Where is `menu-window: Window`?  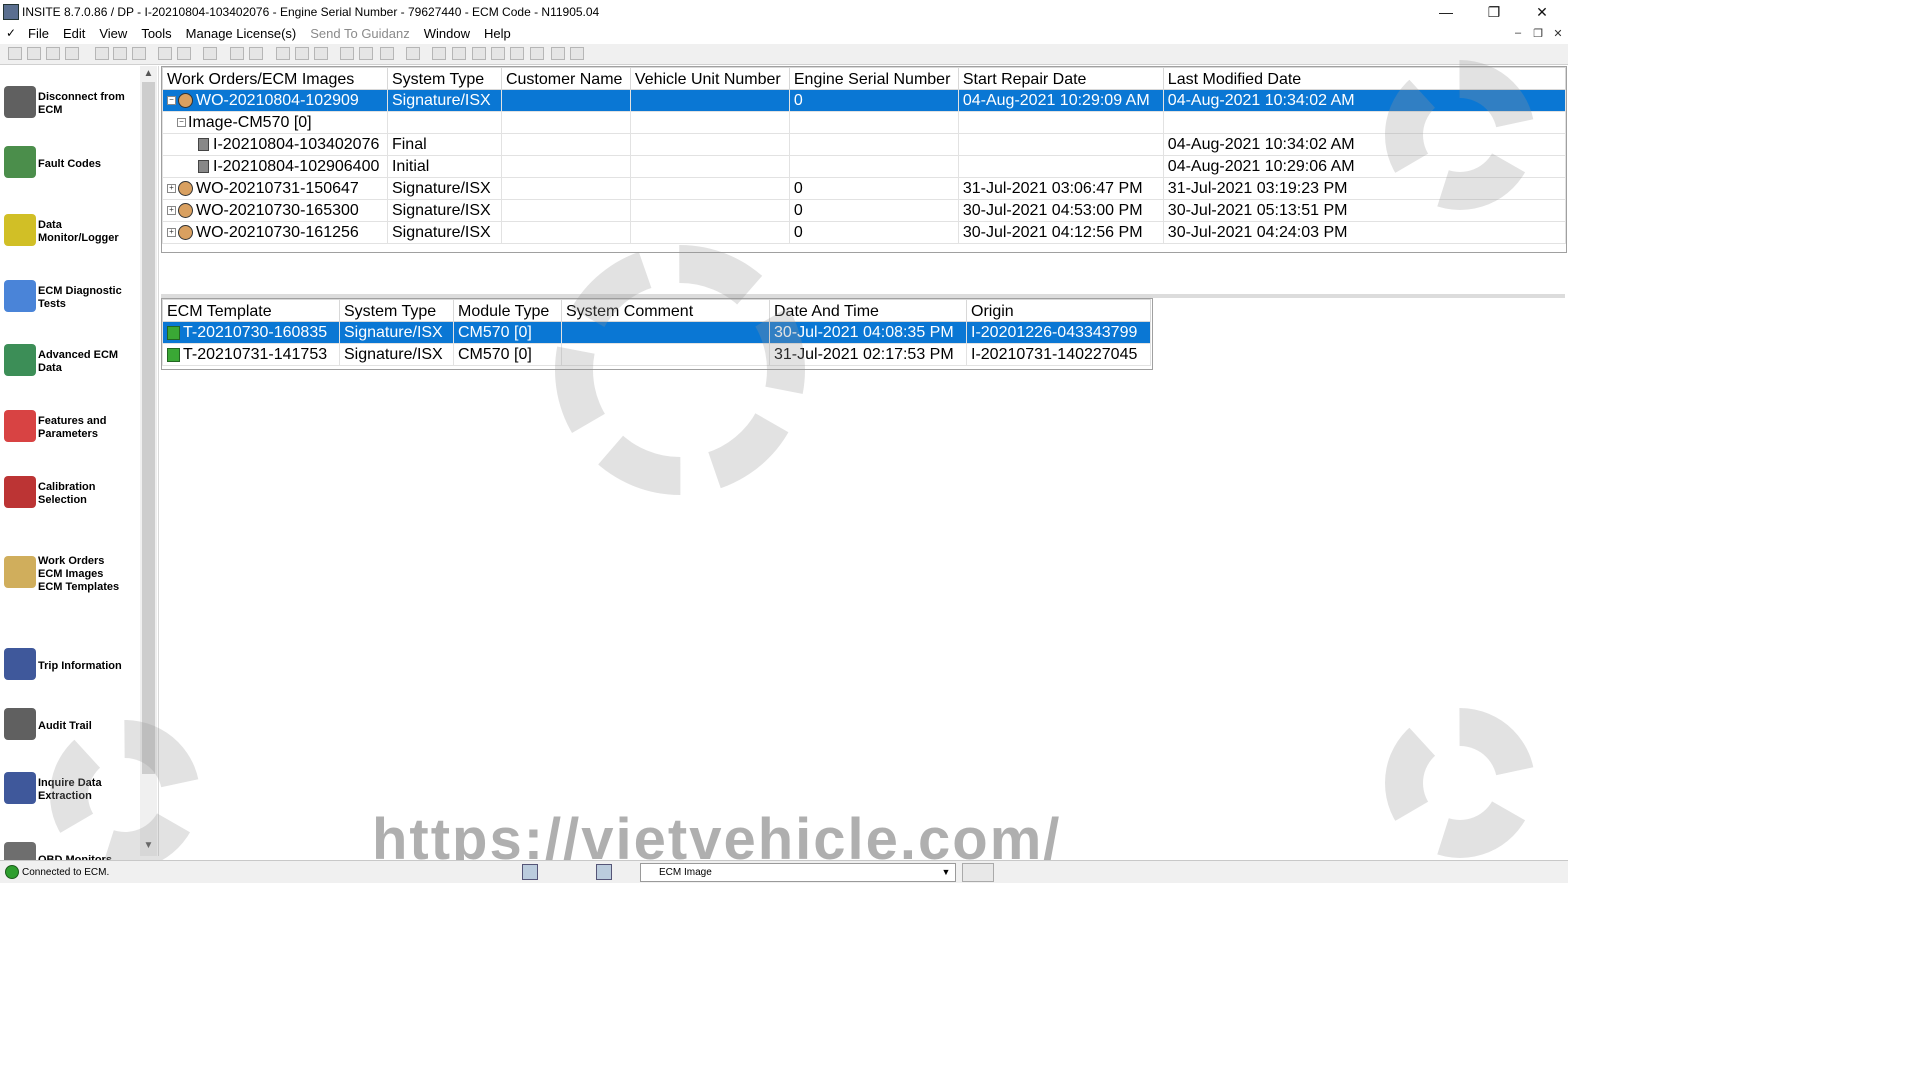 menu-window: Window is located at coordinates (447, 33).